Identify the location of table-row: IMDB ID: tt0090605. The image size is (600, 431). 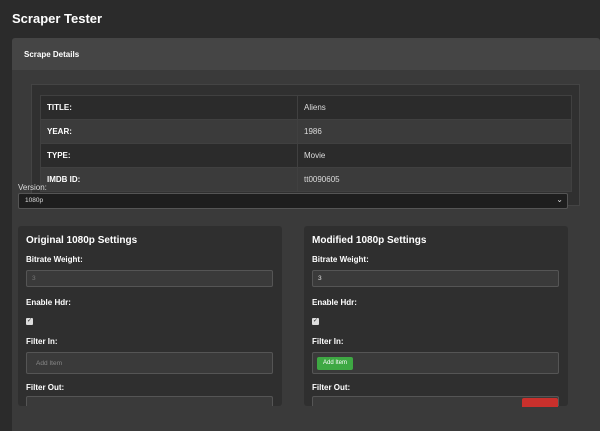
(306, 179).